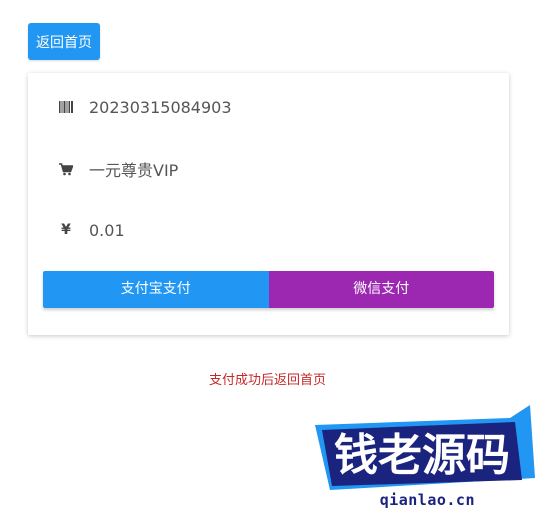 The image size is (535, 511). I want to click on alipay-button: 支付宝支付, so click(156, 289).